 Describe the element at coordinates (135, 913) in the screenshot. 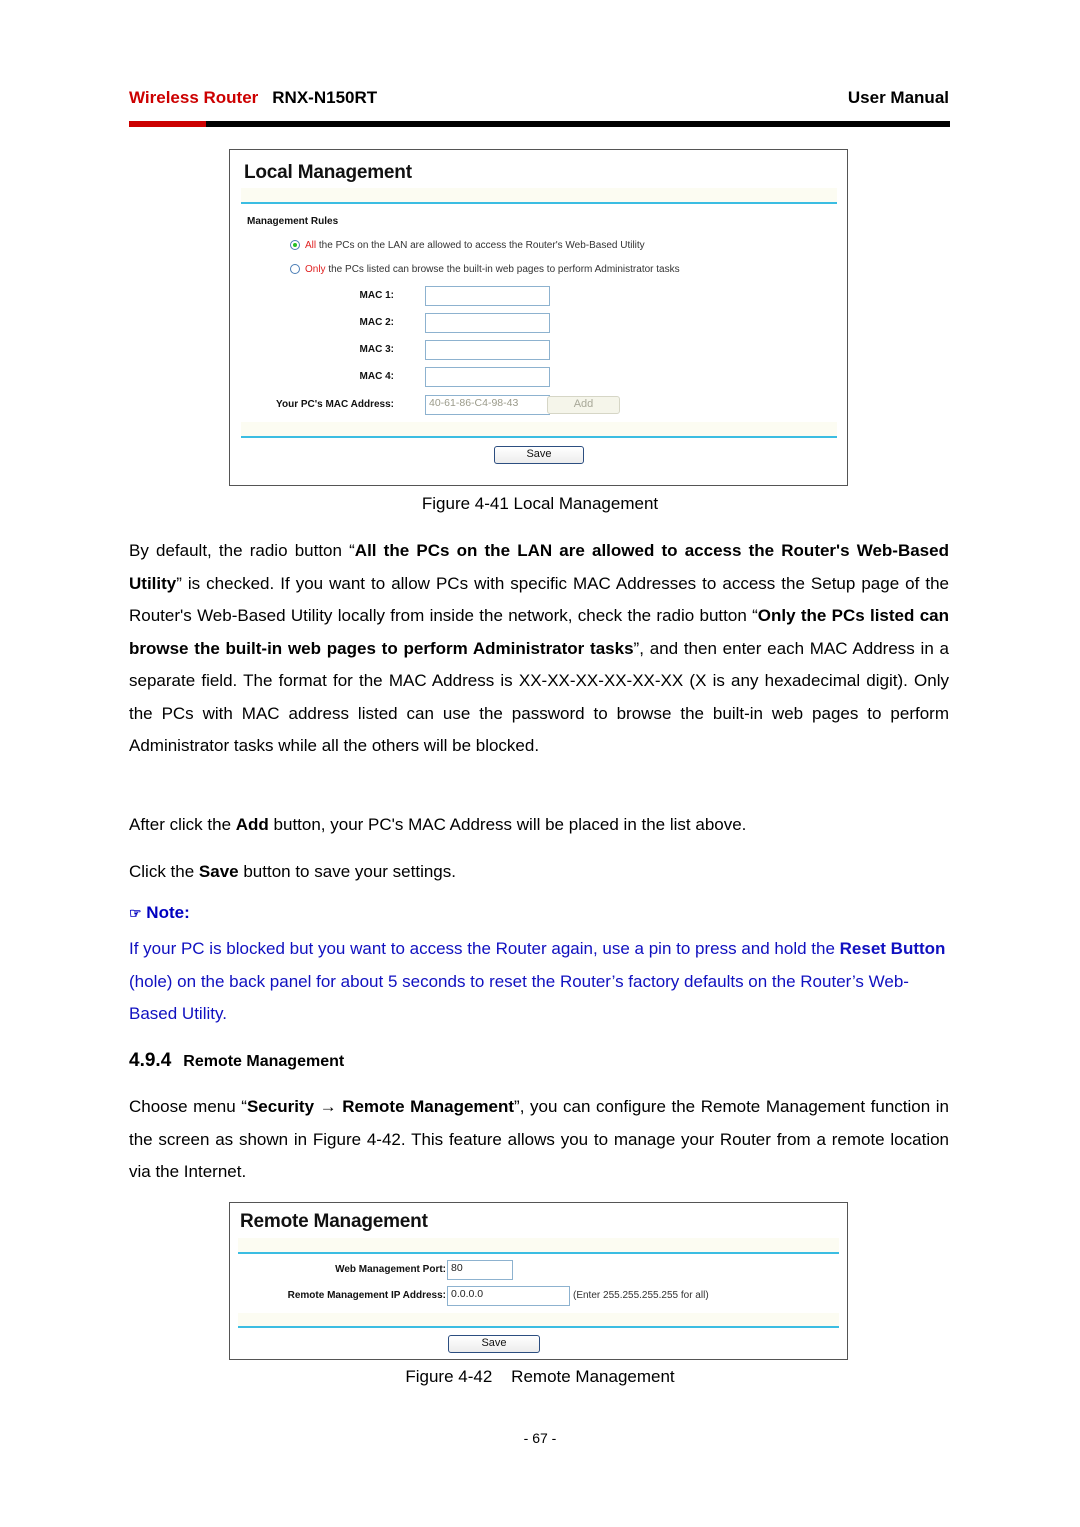

I see `pointing-hand-icon: ☞` at that location.